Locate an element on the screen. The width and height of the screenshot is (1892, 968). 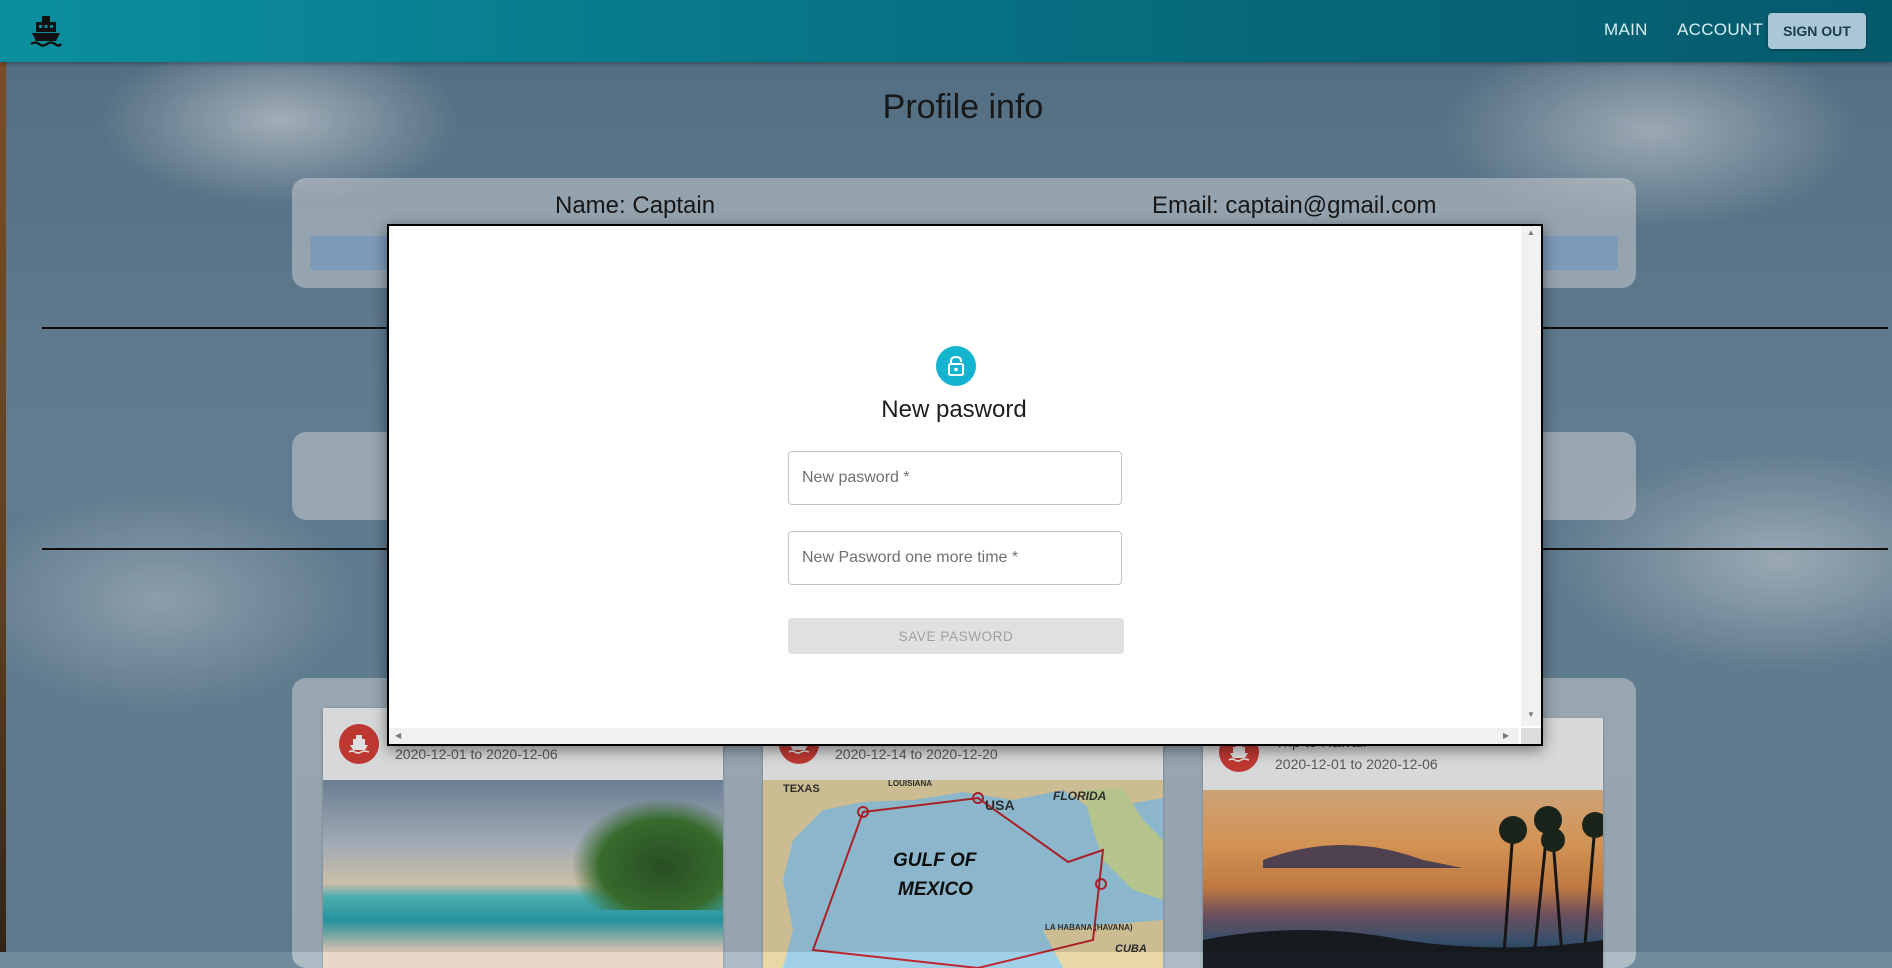
app-header: MAIN ACCOUNT SIGN OUT is located at coordinates (946, 31).